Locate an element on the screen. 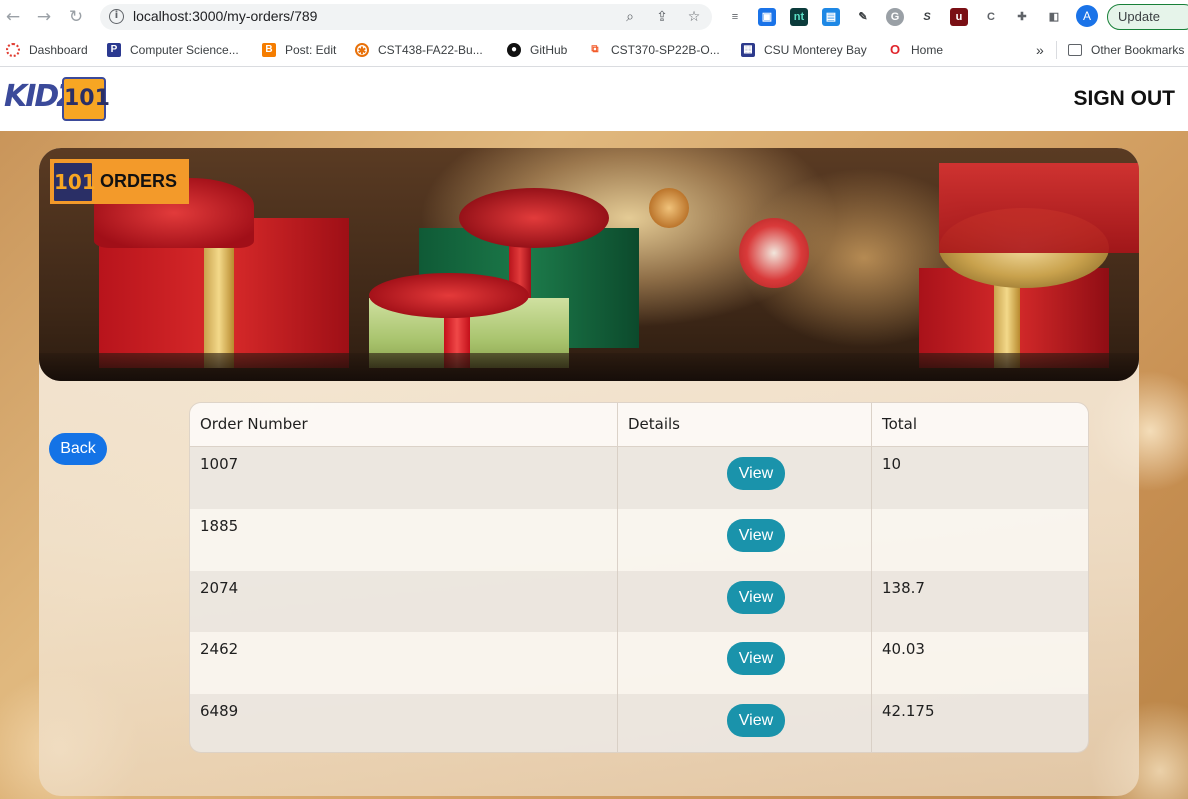  github-icon: ● is located at coordinates (514, 50).